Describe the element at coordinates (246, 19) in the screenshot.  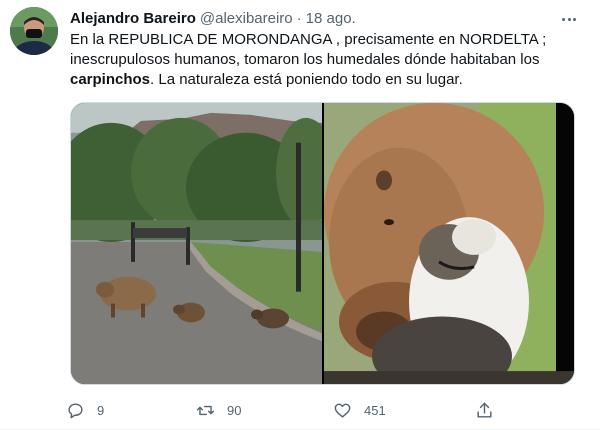
I see `user-handle: @alexibareiro` at that location.